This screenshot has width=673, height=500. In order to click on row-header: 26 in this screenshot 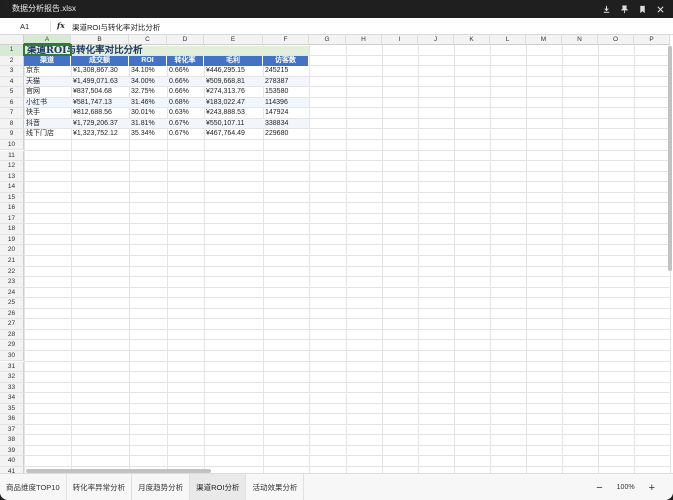, I will do `click(12, 314)`.